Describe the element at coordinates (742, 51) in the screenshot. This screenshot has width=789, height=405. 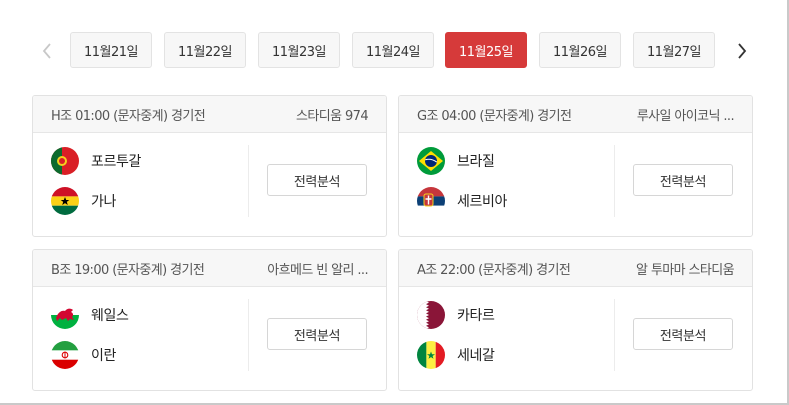
I see `chevron-right-icon` at that location.